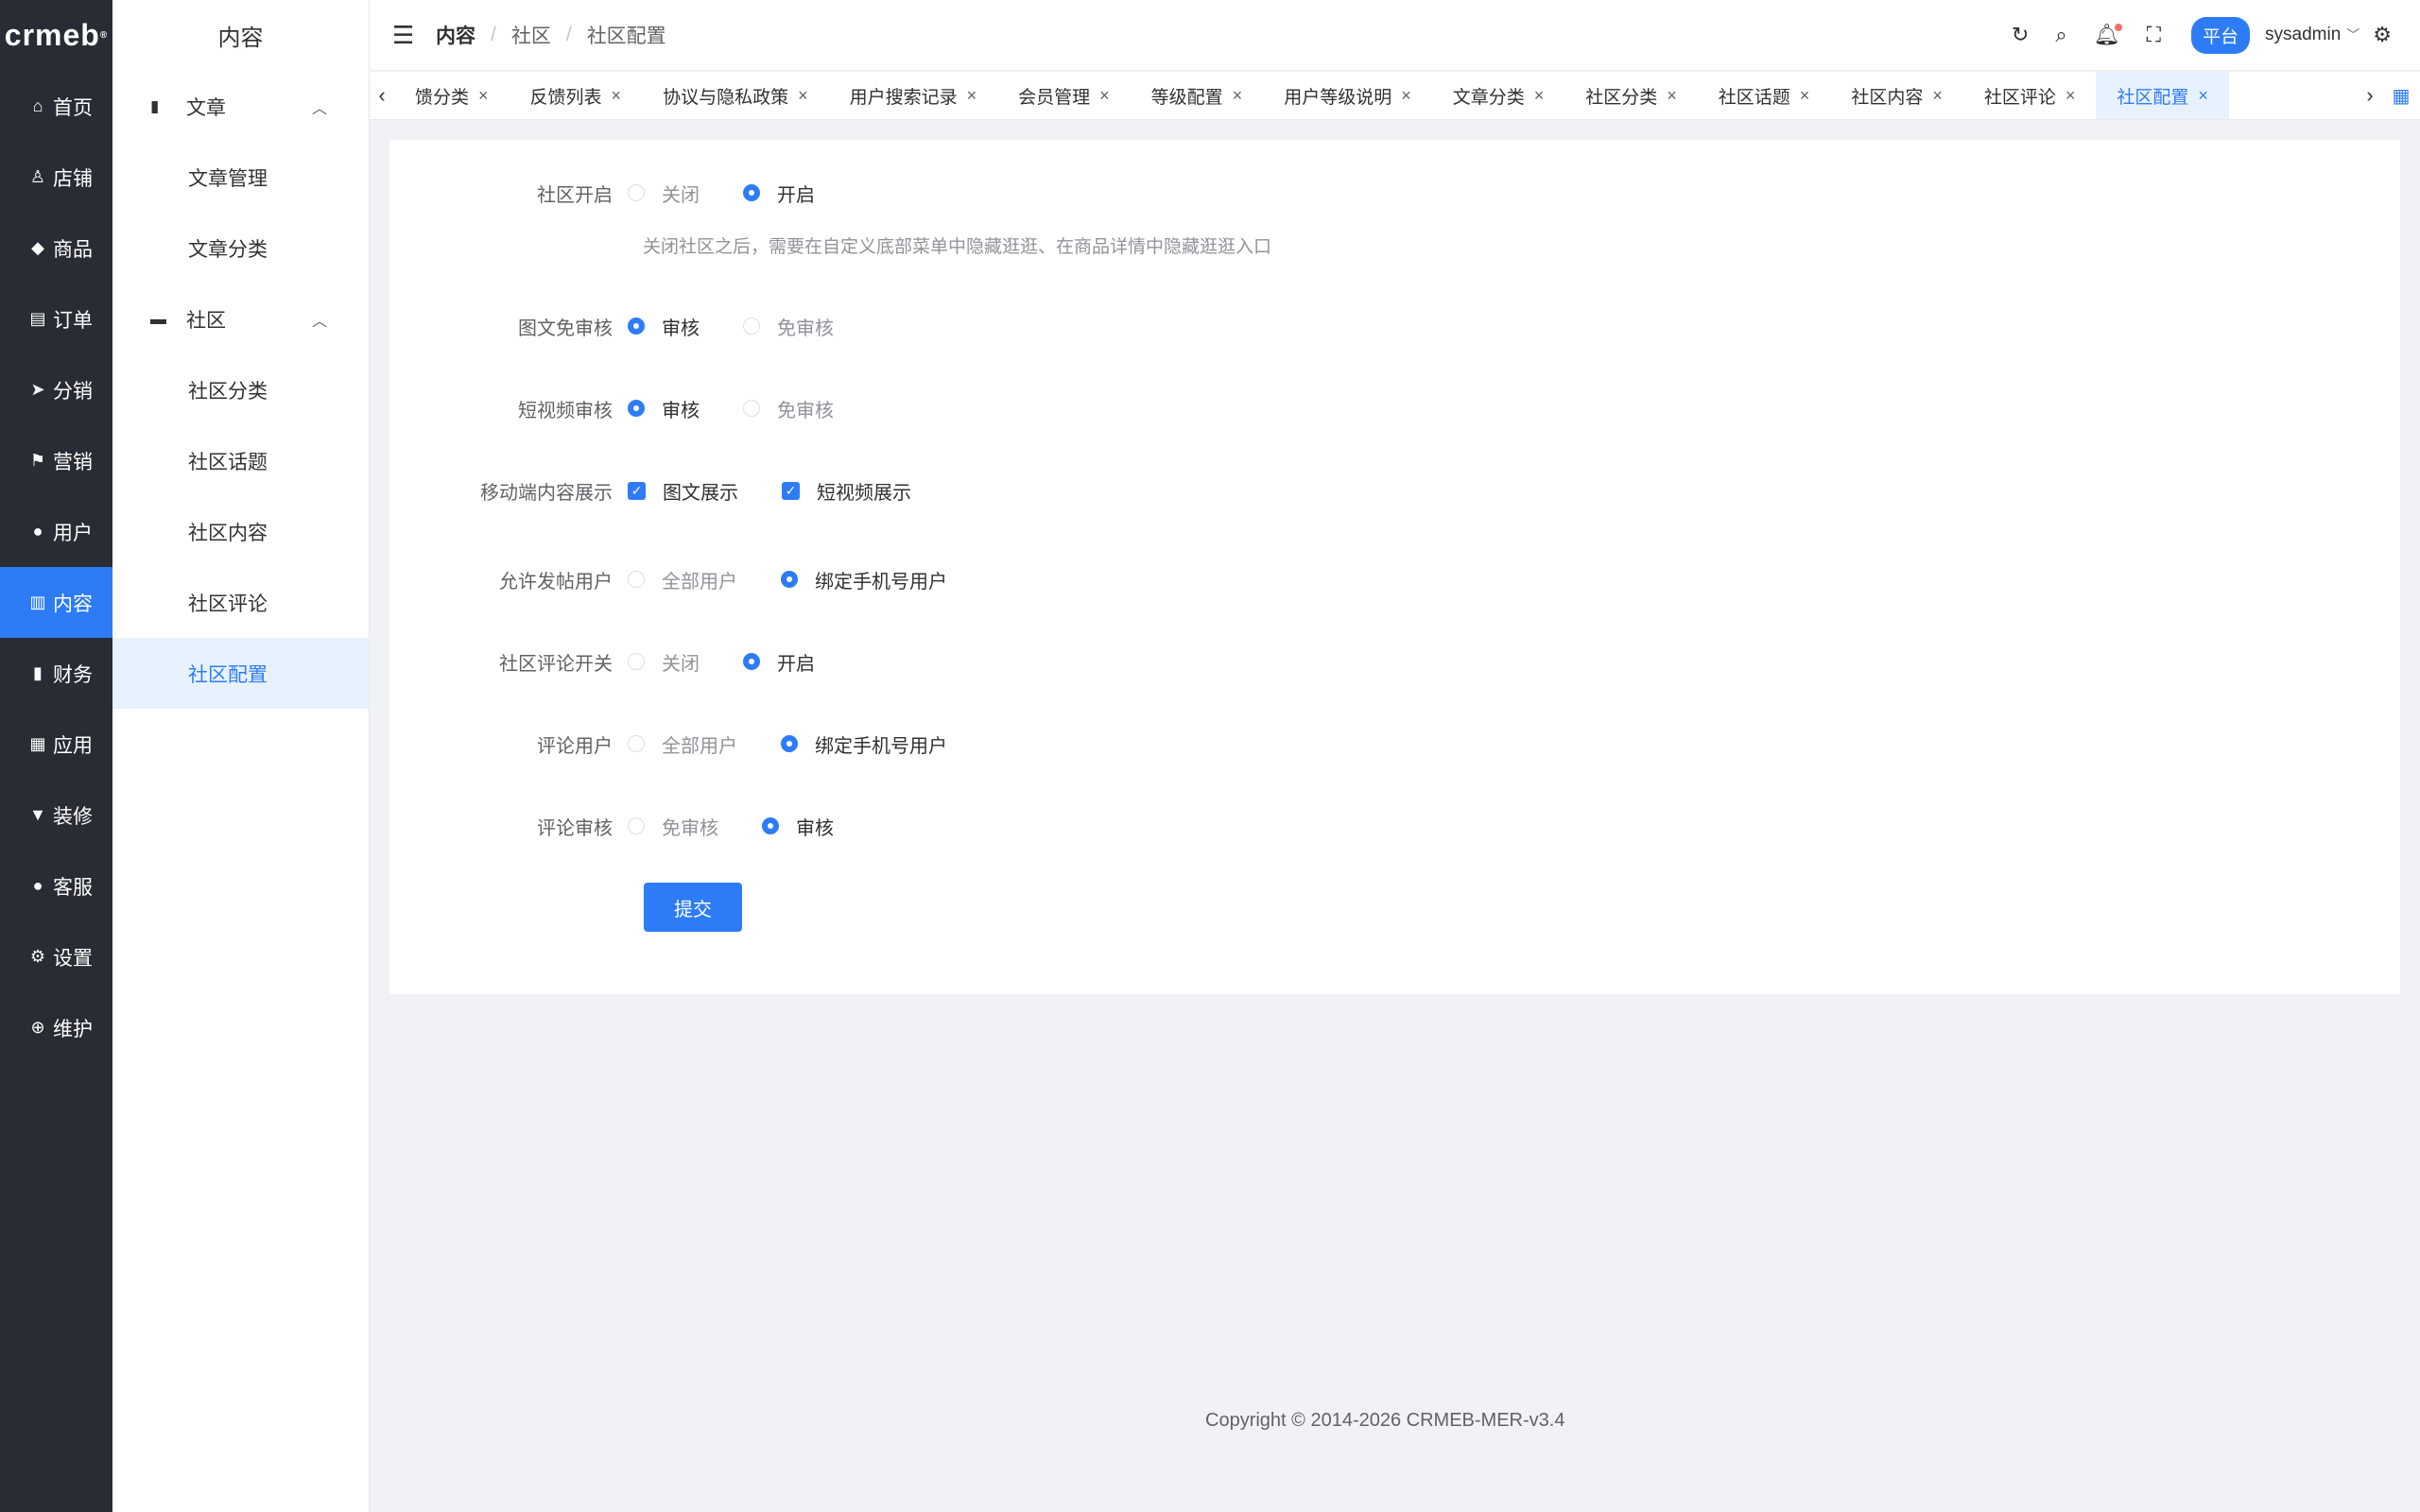  I want to click on radio-community-open: 开启, so click(779, 193).